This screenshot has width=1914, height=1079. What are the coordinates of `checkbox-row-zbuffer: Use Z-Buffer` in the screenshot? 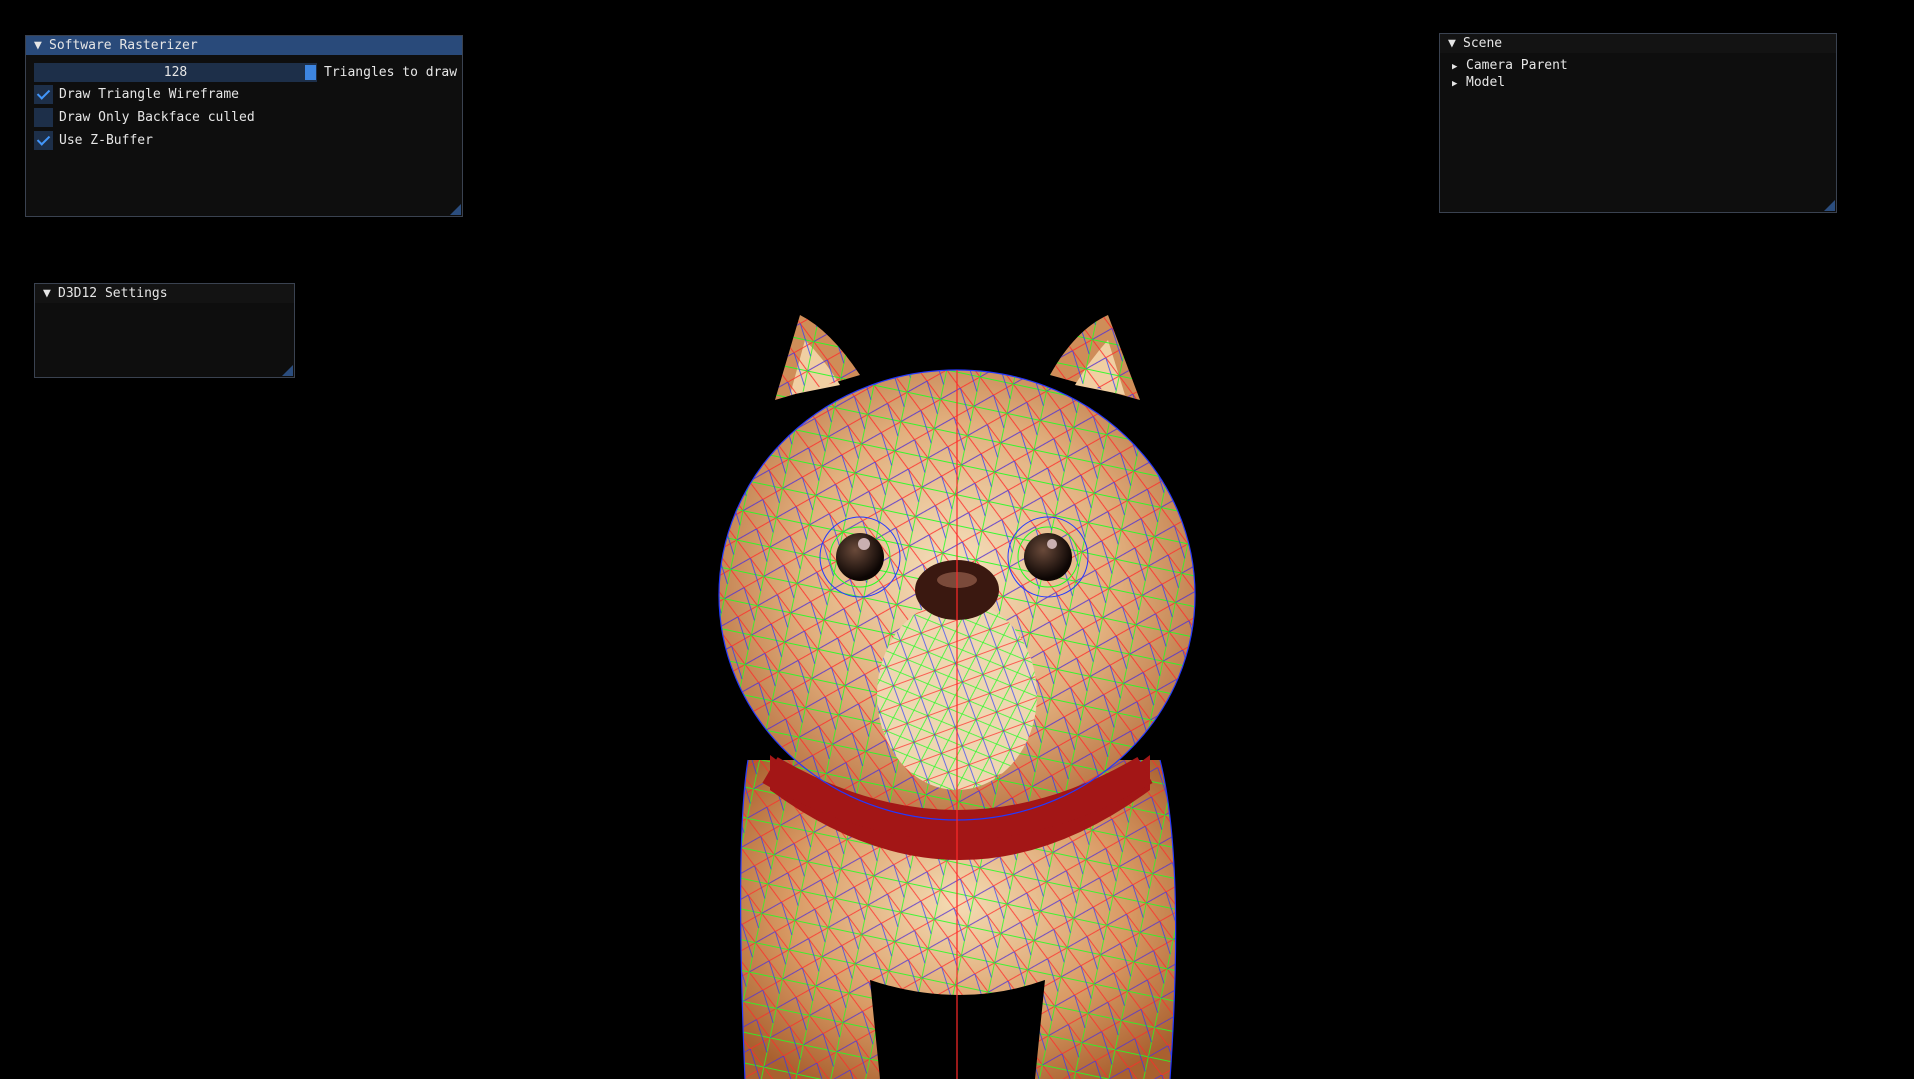 It's located at (93, 141).